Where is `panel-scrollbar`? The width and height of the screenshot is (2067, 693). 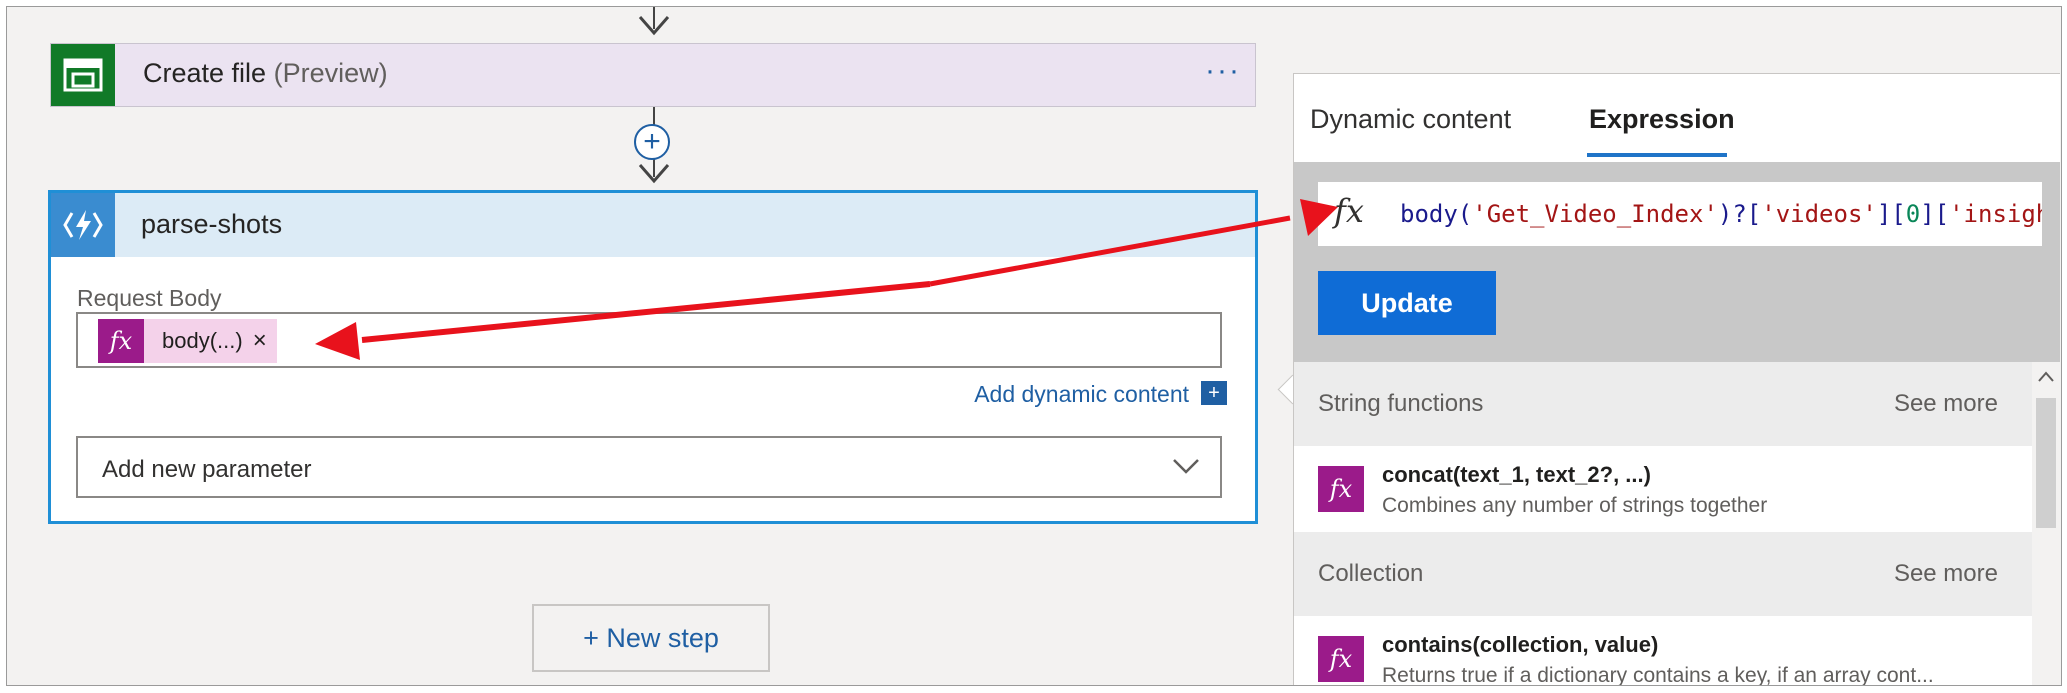
panel-scrollbar is located at coordinates (2046, 523).